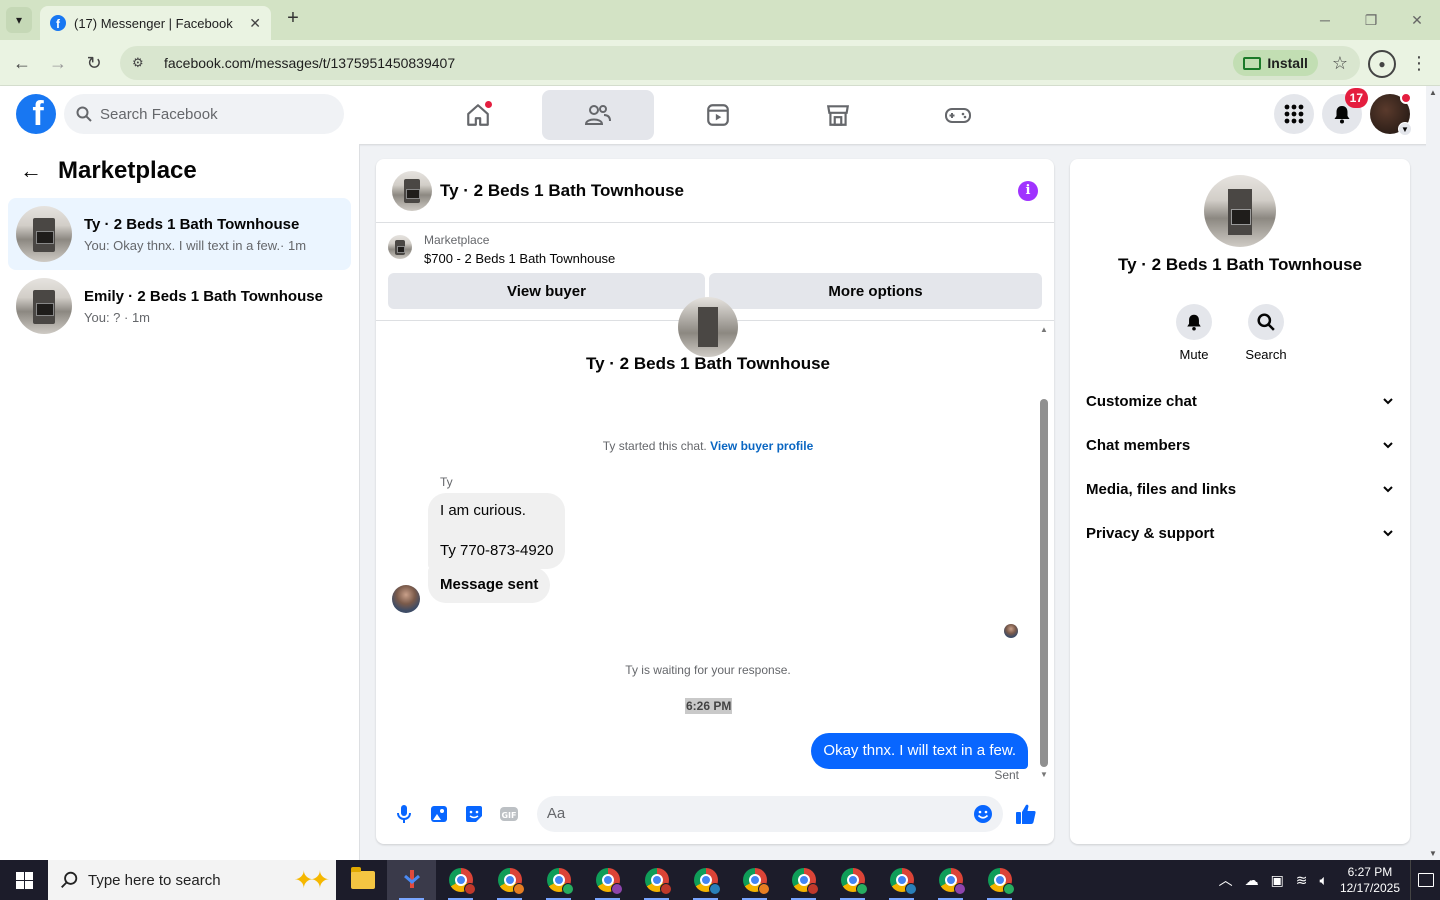  What do you see at coordinates (362, 880) in the screenshot?
I see `taskbar-file-explorer` at bounding box center [362, 880].